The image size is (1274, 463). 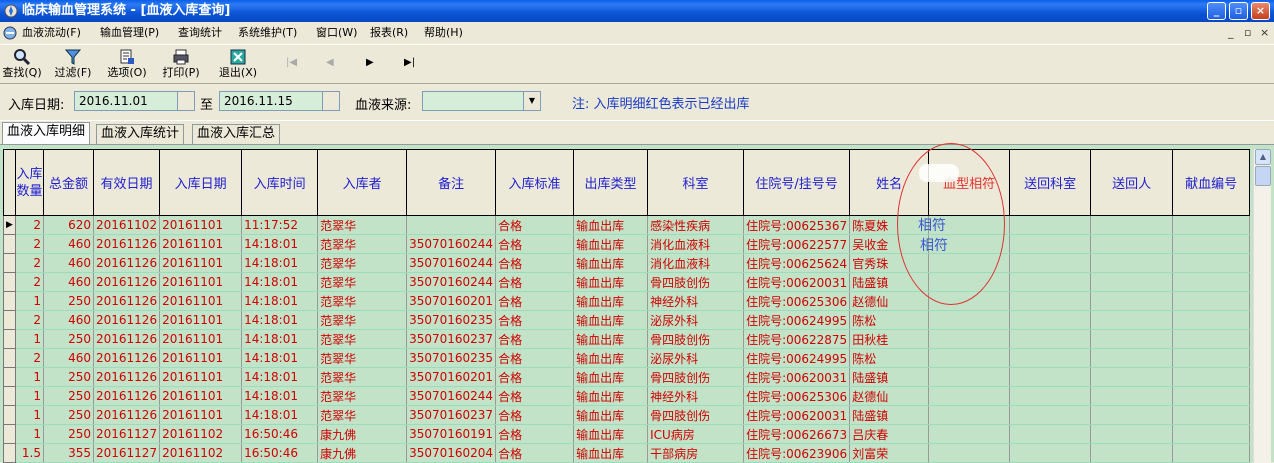 I want to click on column-header: 血型相符, so click(x=969, y=182).